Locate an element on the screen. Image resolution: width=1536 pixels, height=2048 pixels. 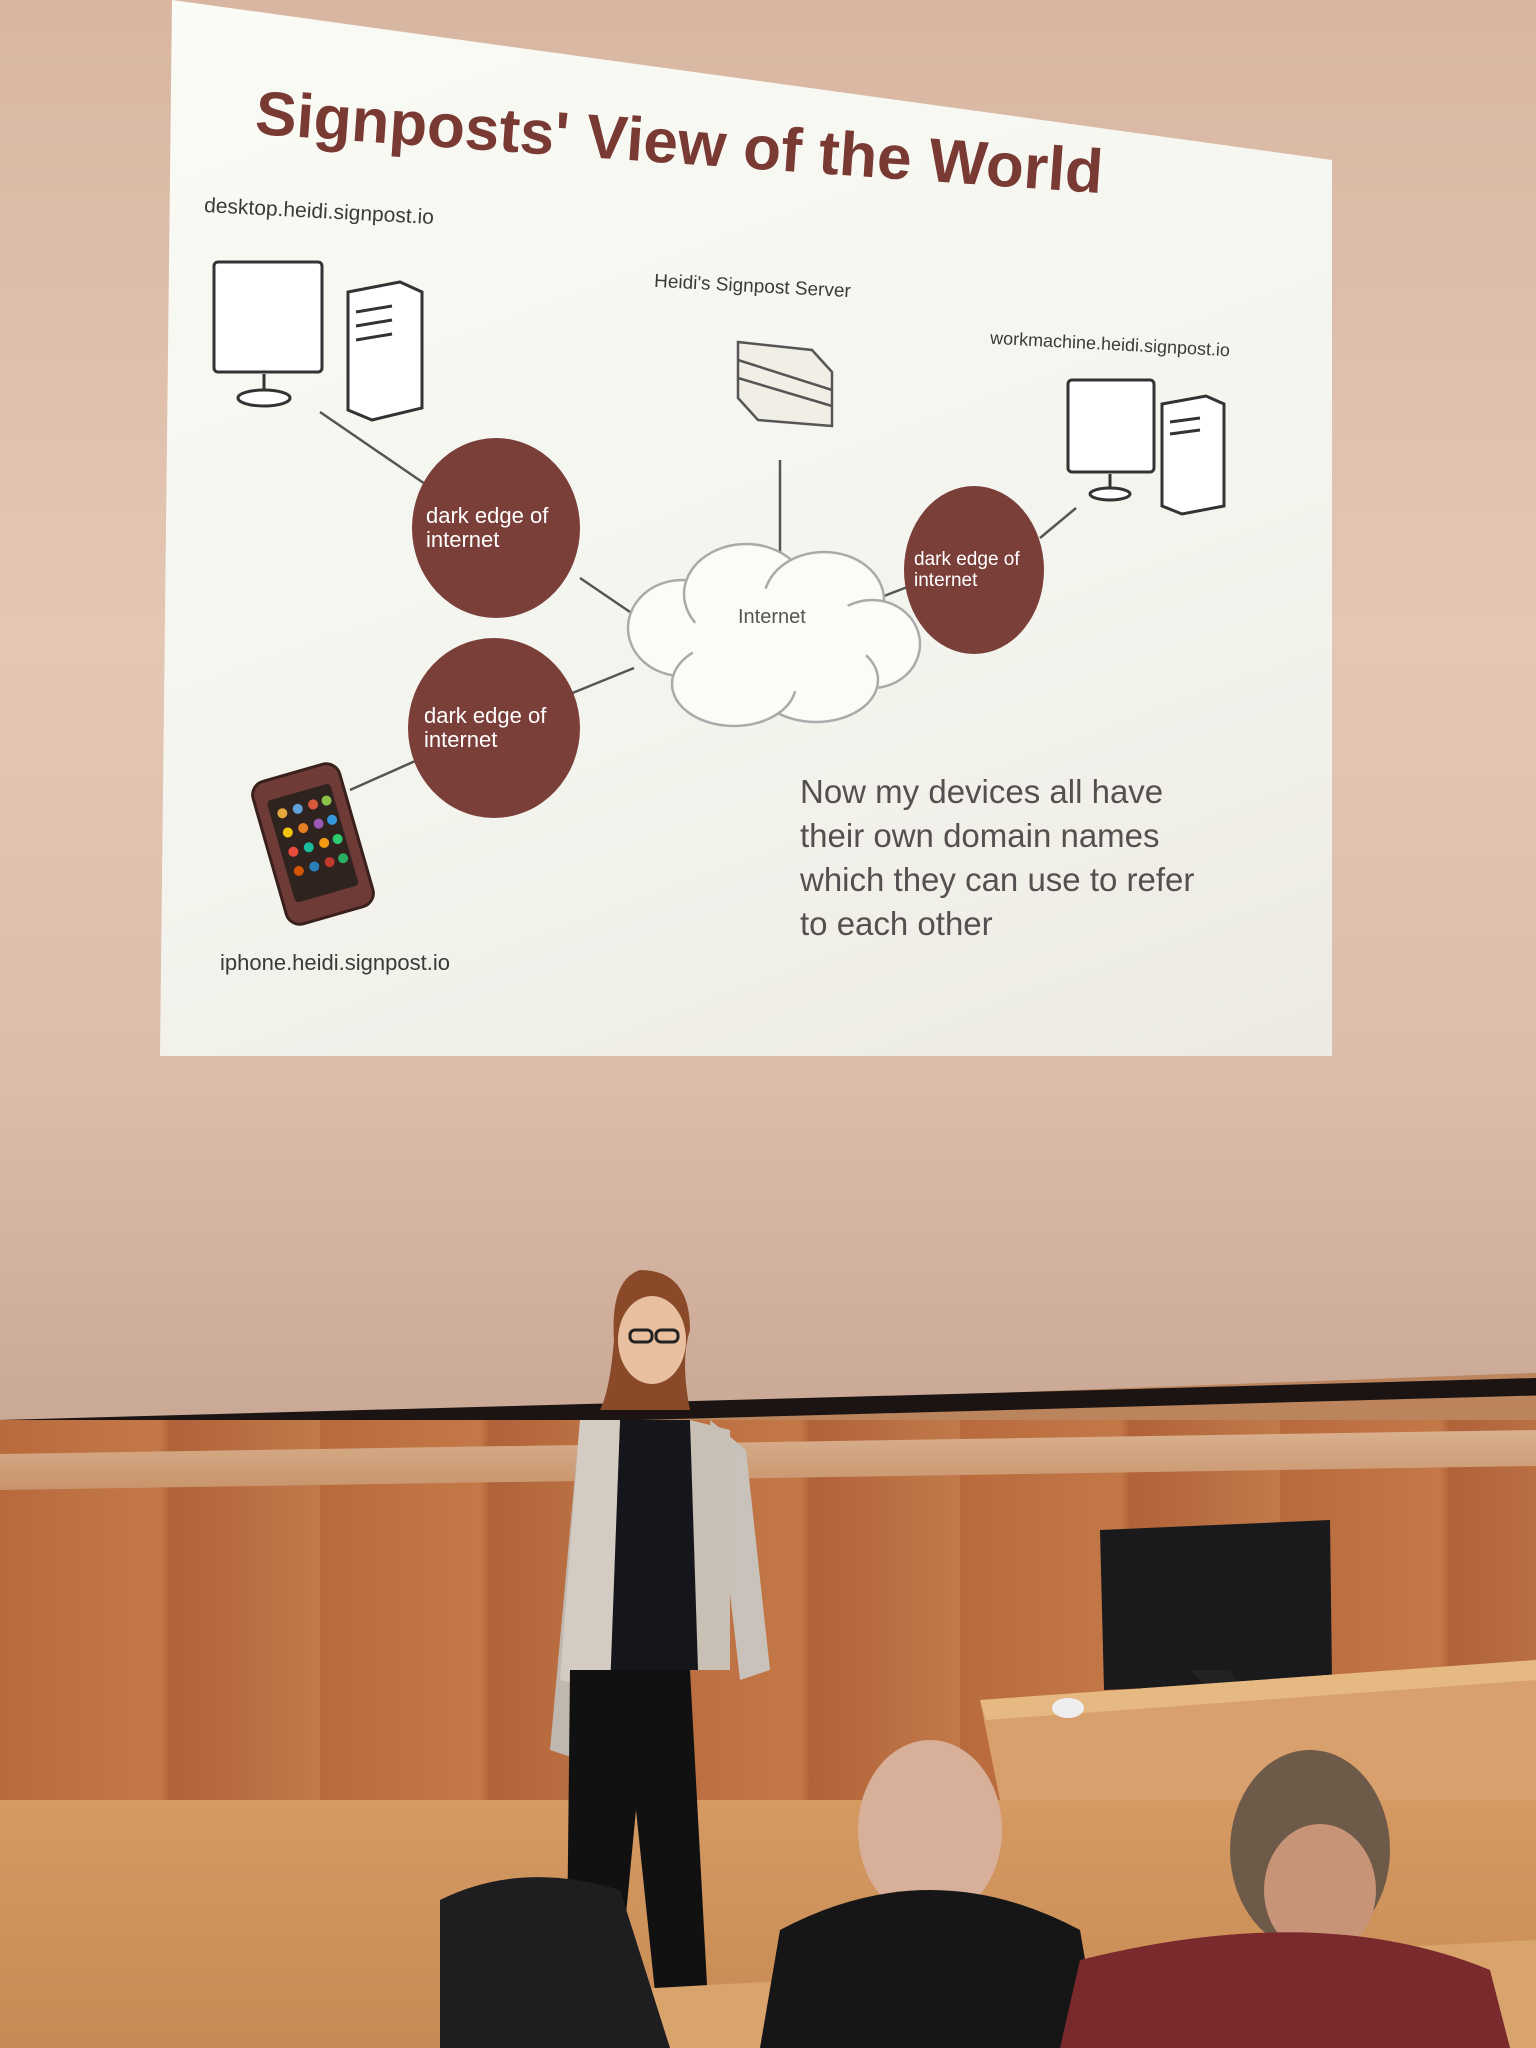
audience-members is located at coordinates (988, 1894).